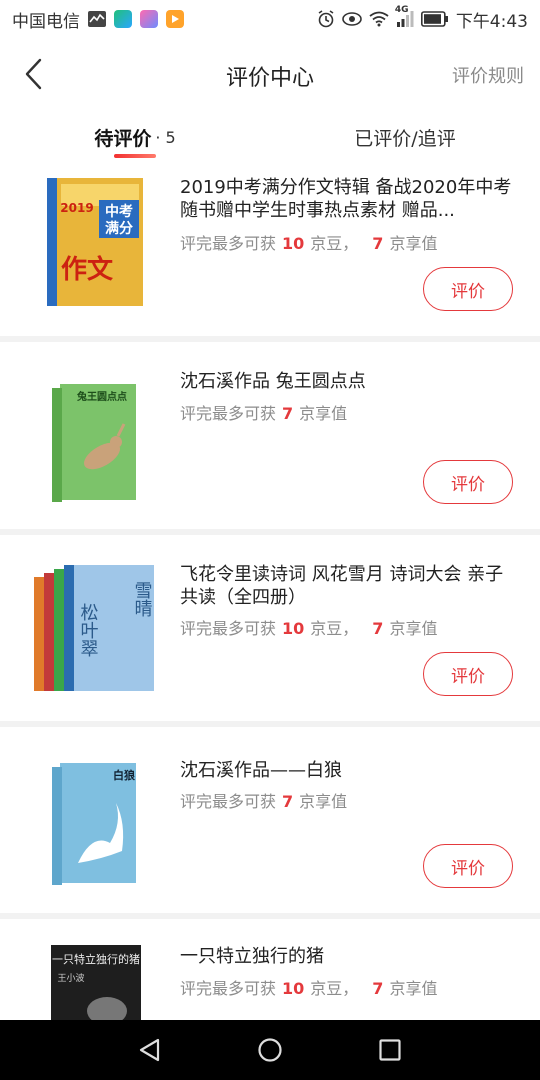  I want to click on tab-reviewed: 已评价/追评, so click(405, 137).